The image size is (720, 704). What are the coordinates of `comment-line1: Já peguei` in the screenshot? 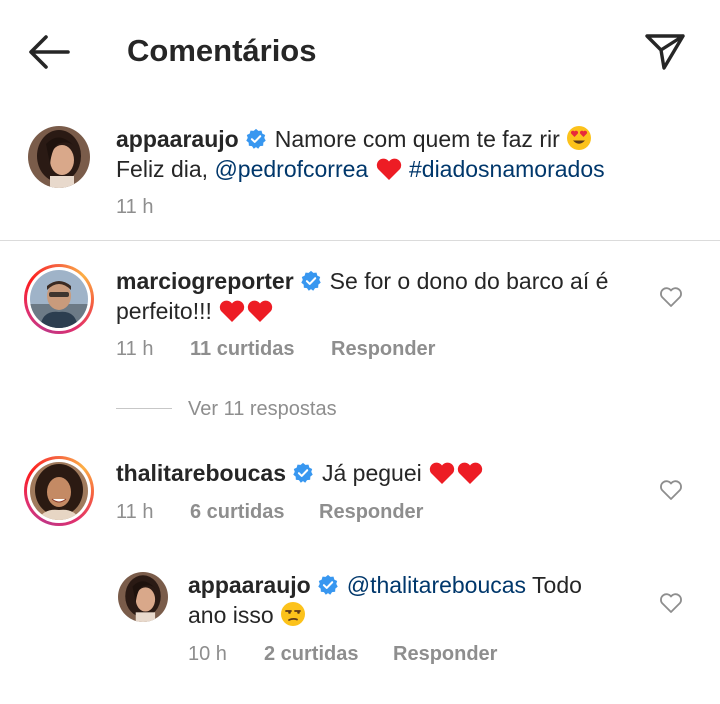 It's located at (372, 473).